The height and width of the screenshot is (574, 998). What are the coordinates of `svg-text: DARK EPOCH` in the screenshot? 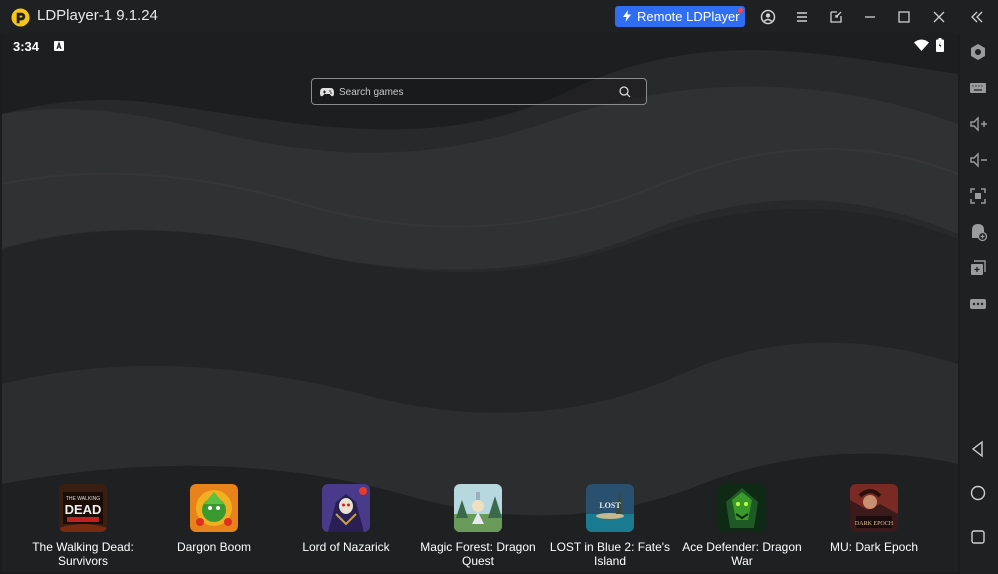 It's located at (874, 524).